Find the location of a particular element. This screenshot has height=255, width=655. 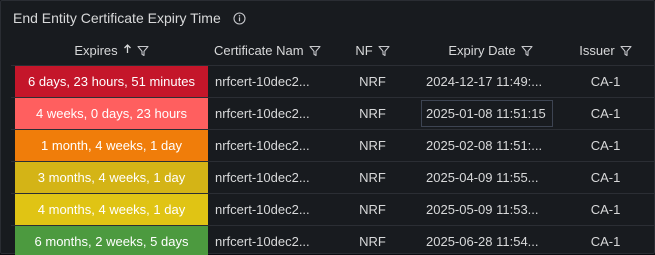

expires-cell: 4 months, 4 weeks, 1 day is located at coordinates (111, 209).